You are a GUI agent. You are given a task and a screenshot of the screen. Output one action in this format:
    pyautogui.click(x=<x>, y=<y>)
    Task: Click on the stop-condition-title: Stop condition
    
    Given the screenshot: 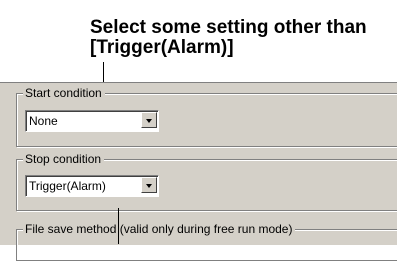 What is the action you would take?
    pyautogui.click(x=64, y=159)
    